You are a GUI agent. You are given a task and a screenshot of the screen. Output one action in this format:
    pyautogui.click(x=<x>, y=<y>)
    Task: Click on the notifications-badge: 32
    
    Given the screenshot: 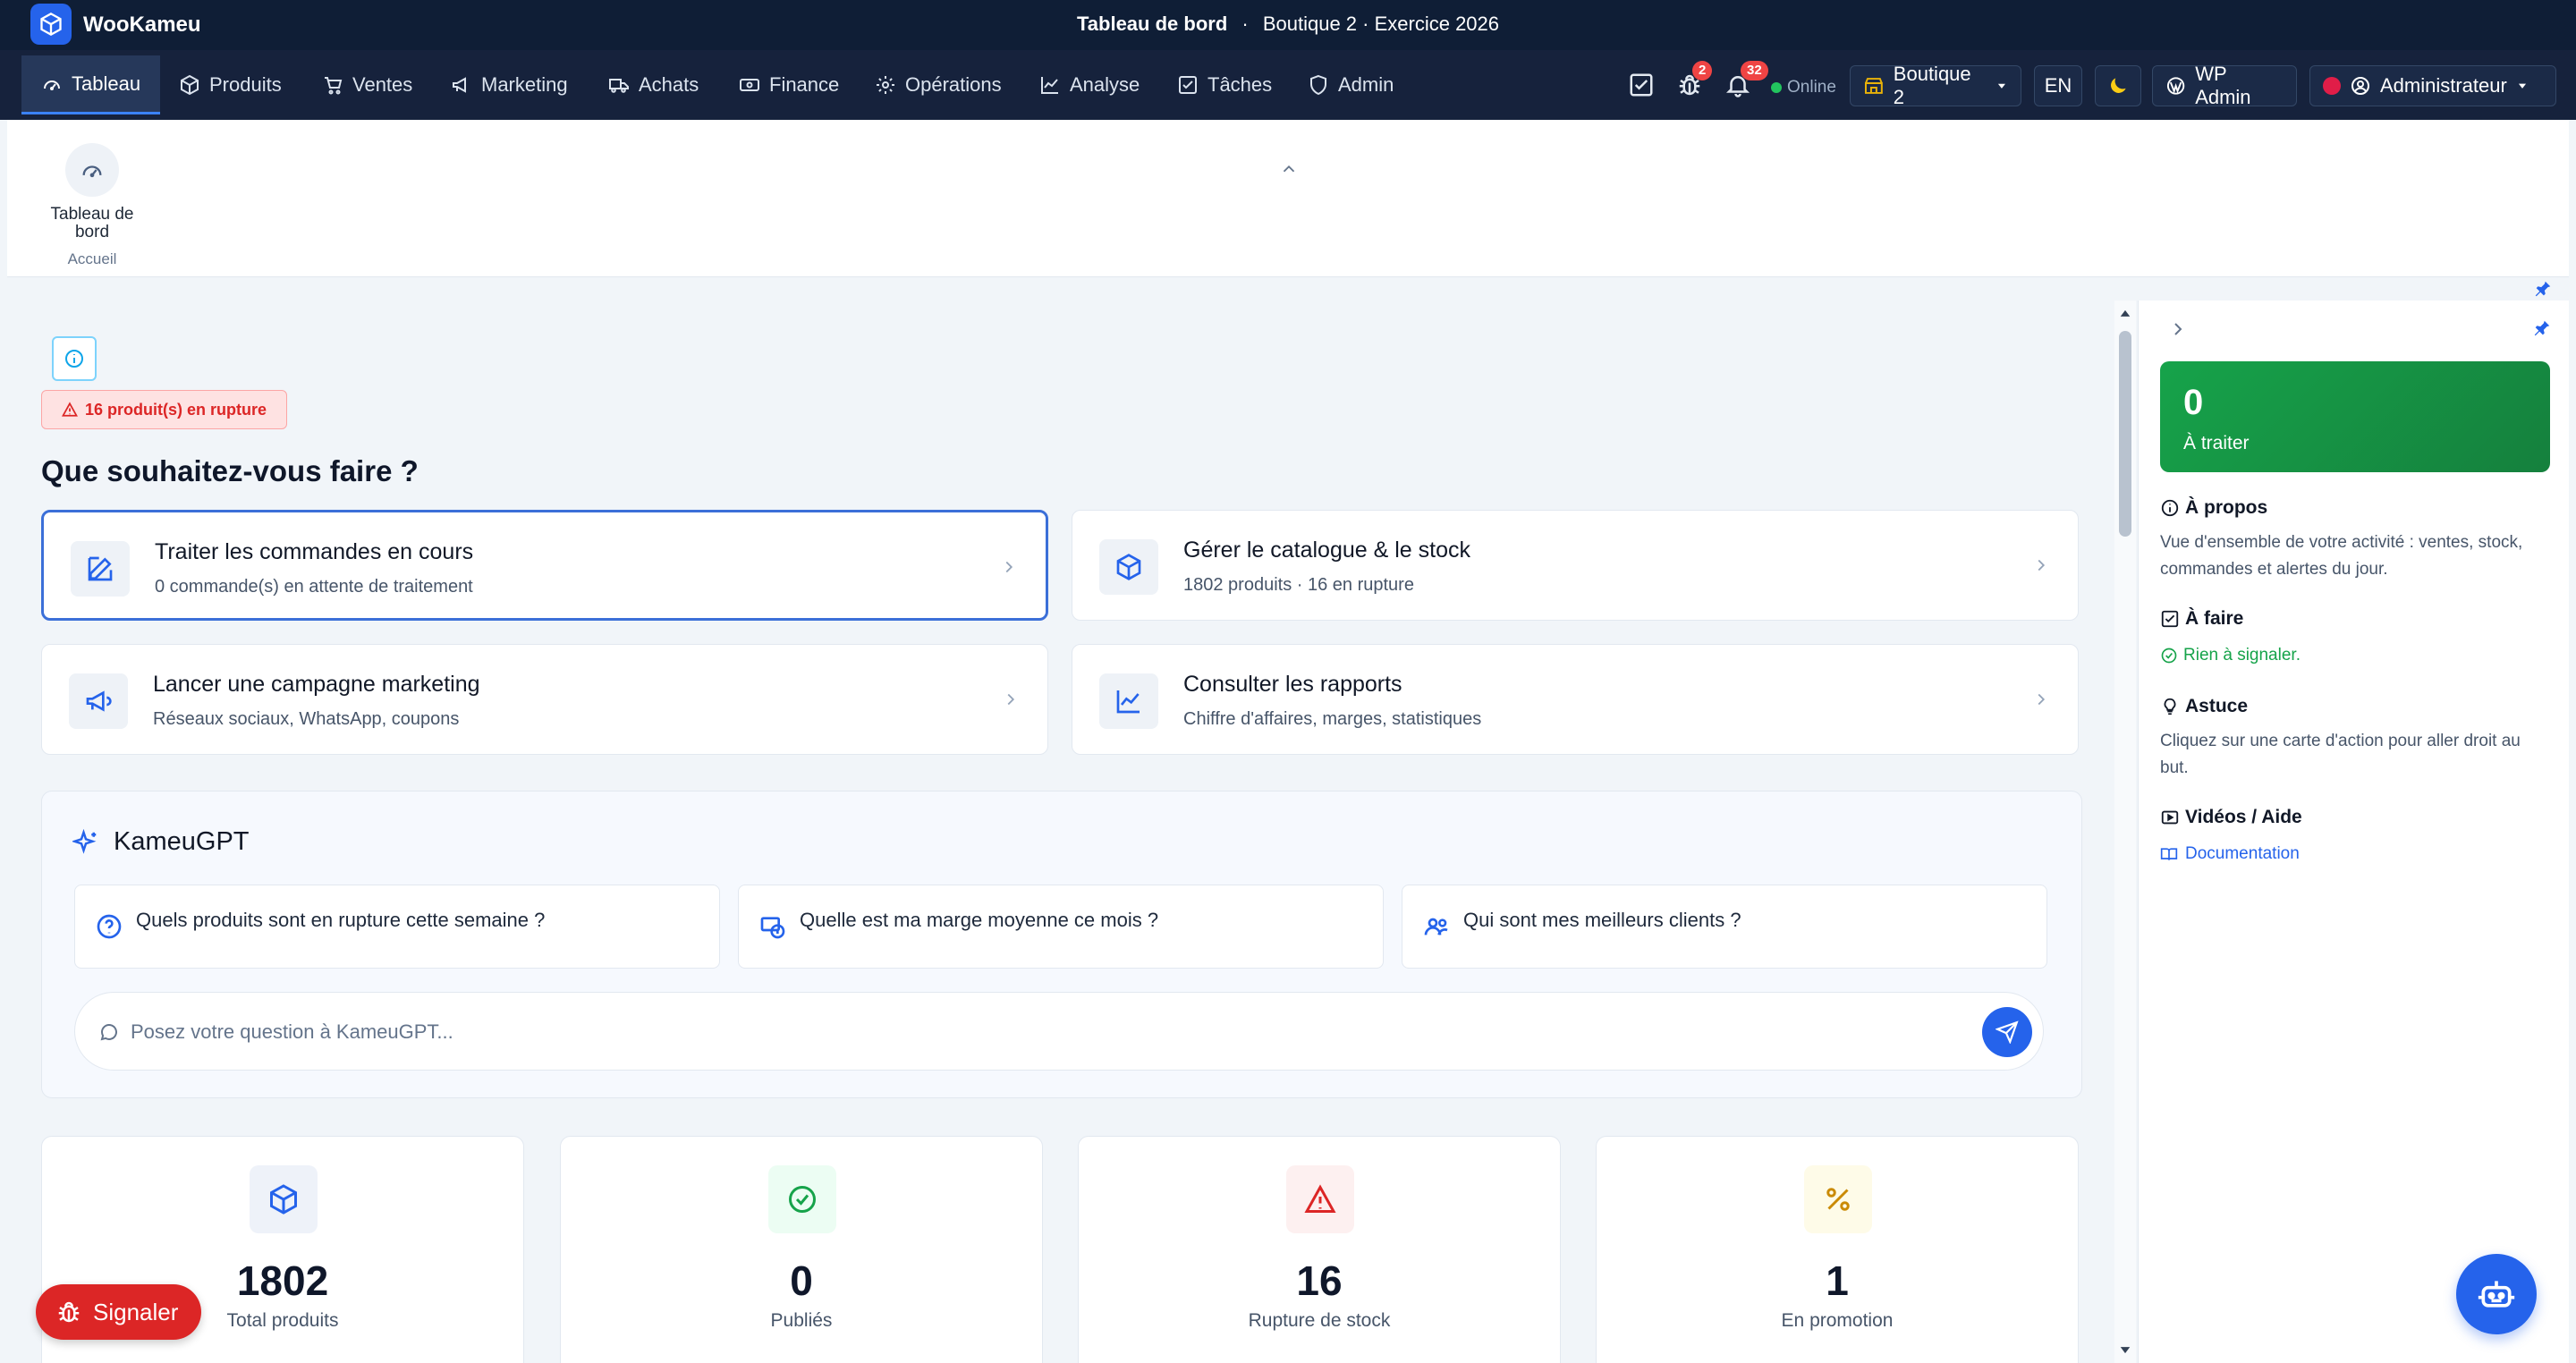 What is the action you would take?
    pyautogui.click(x=1754, y=70)
    